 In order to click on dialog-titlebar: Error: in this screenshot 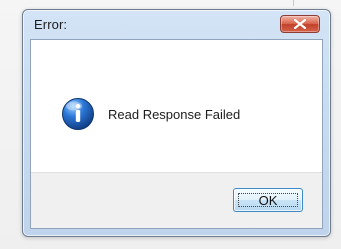, I will do `click(176, 25)`.